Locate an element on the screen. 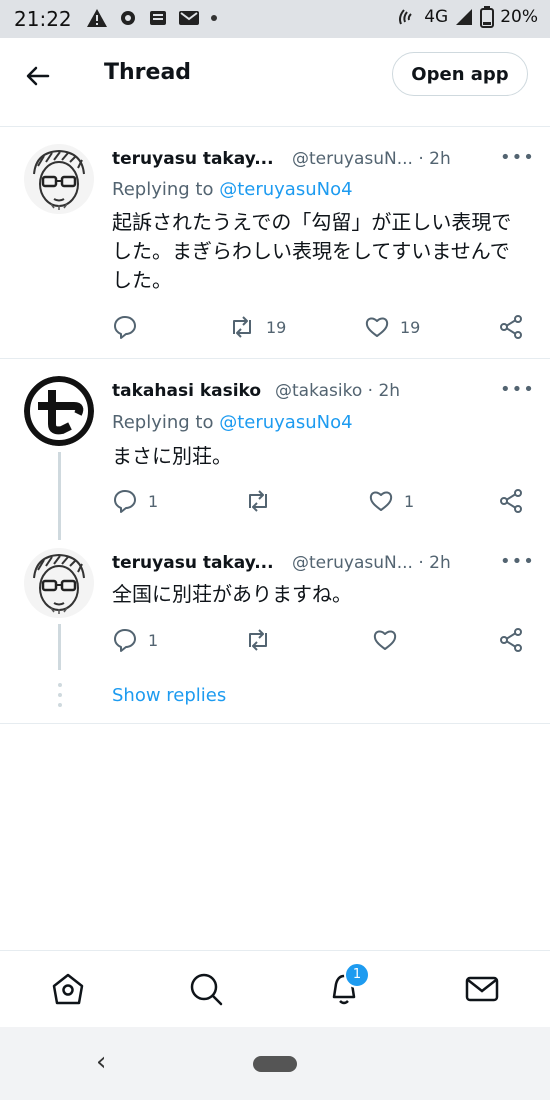 Image resolution: width=550 pixels, height=1100 pixels. tweet-text: 全国に別荘がありますね。 is located at coordinates (232, 594).